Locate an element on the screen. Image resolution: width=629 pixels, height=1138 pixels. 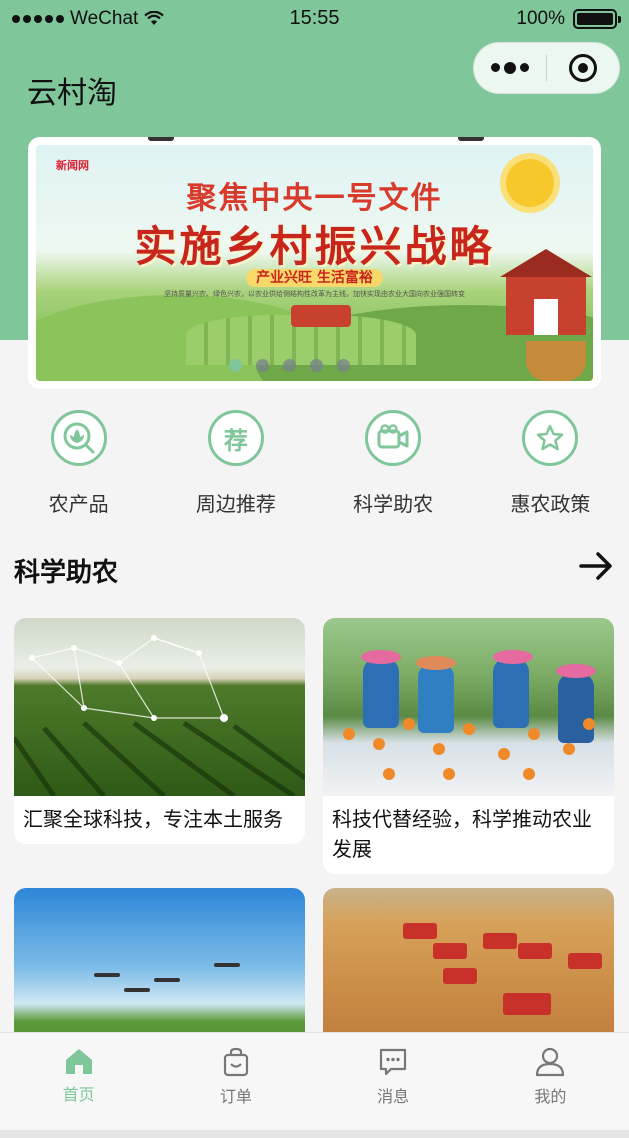
home-indicator is located at coordinates (314, 1134).